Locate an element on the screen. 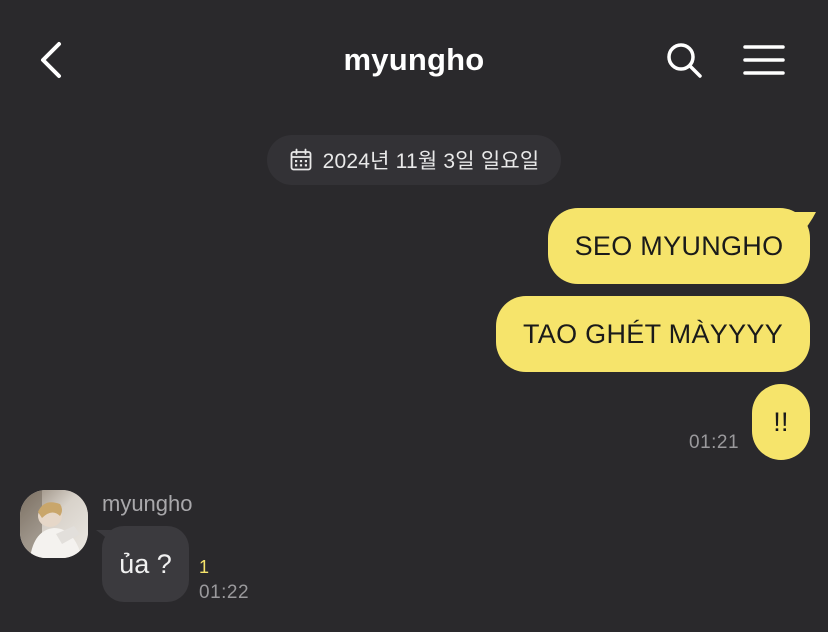  search-icon is located at coordinates (684, 60).